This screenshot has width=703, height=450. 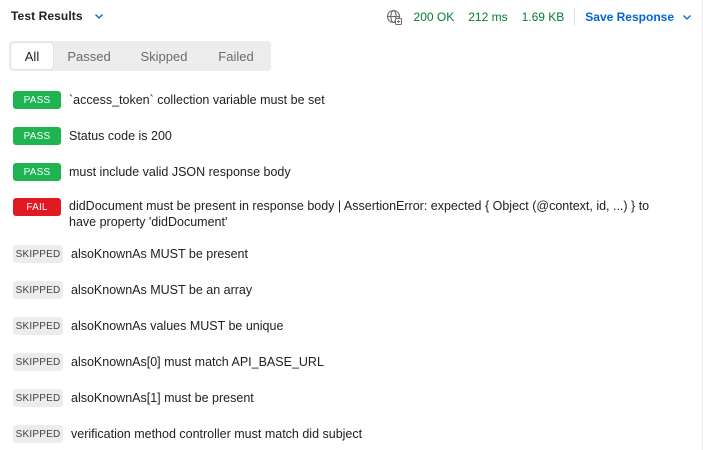 What do you see at coordinates (162, 398) in the screenshot?
I see `test-name: alsoKnownAs[1] must be present` at bounding box center [162, 398].